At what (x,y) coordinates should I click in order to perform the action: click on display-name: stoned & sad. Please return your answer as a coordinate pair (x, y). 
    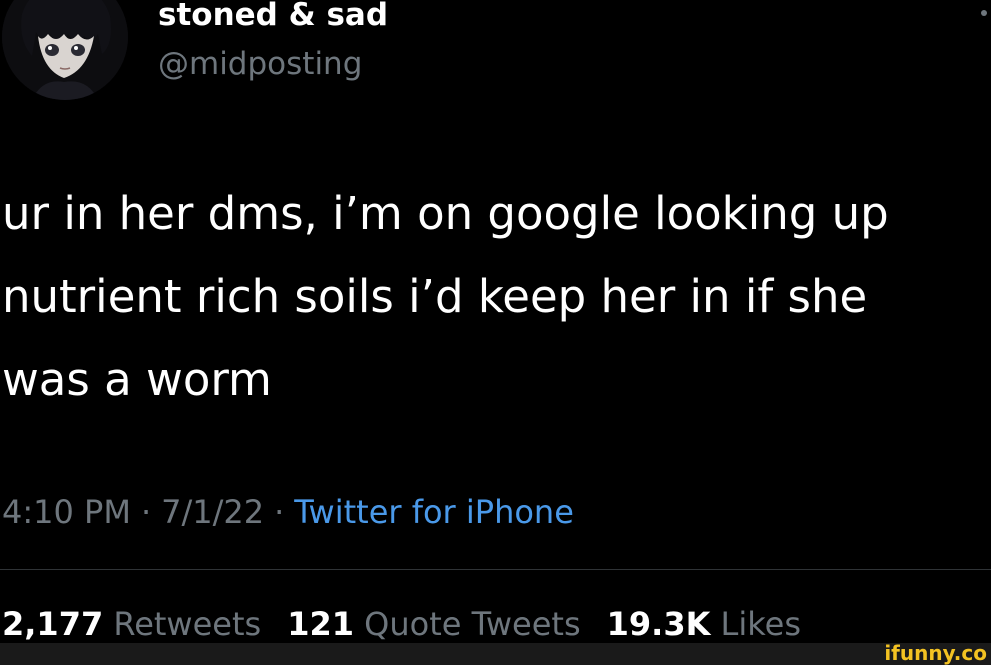
    Looking at the image, I should click on (273, 17).